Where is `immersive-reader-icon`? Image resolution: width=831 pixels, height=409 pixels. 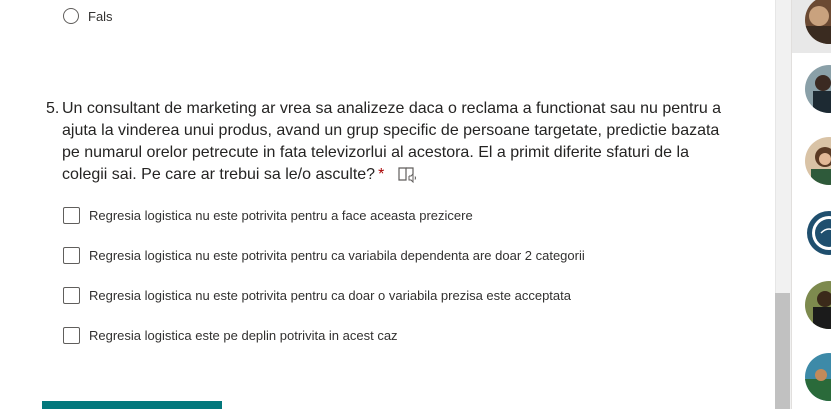
immersive-reader-icon is located at coordinates (407, 177).